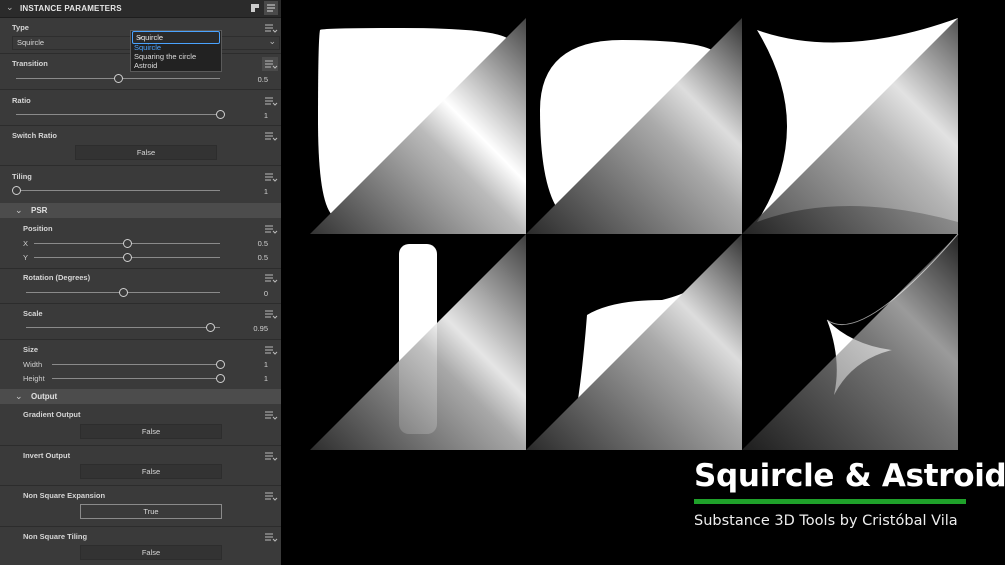 Image resolution: width=1005 pixels, height=565 pixels. I want to click on type-label: Type, so click(20, 27).